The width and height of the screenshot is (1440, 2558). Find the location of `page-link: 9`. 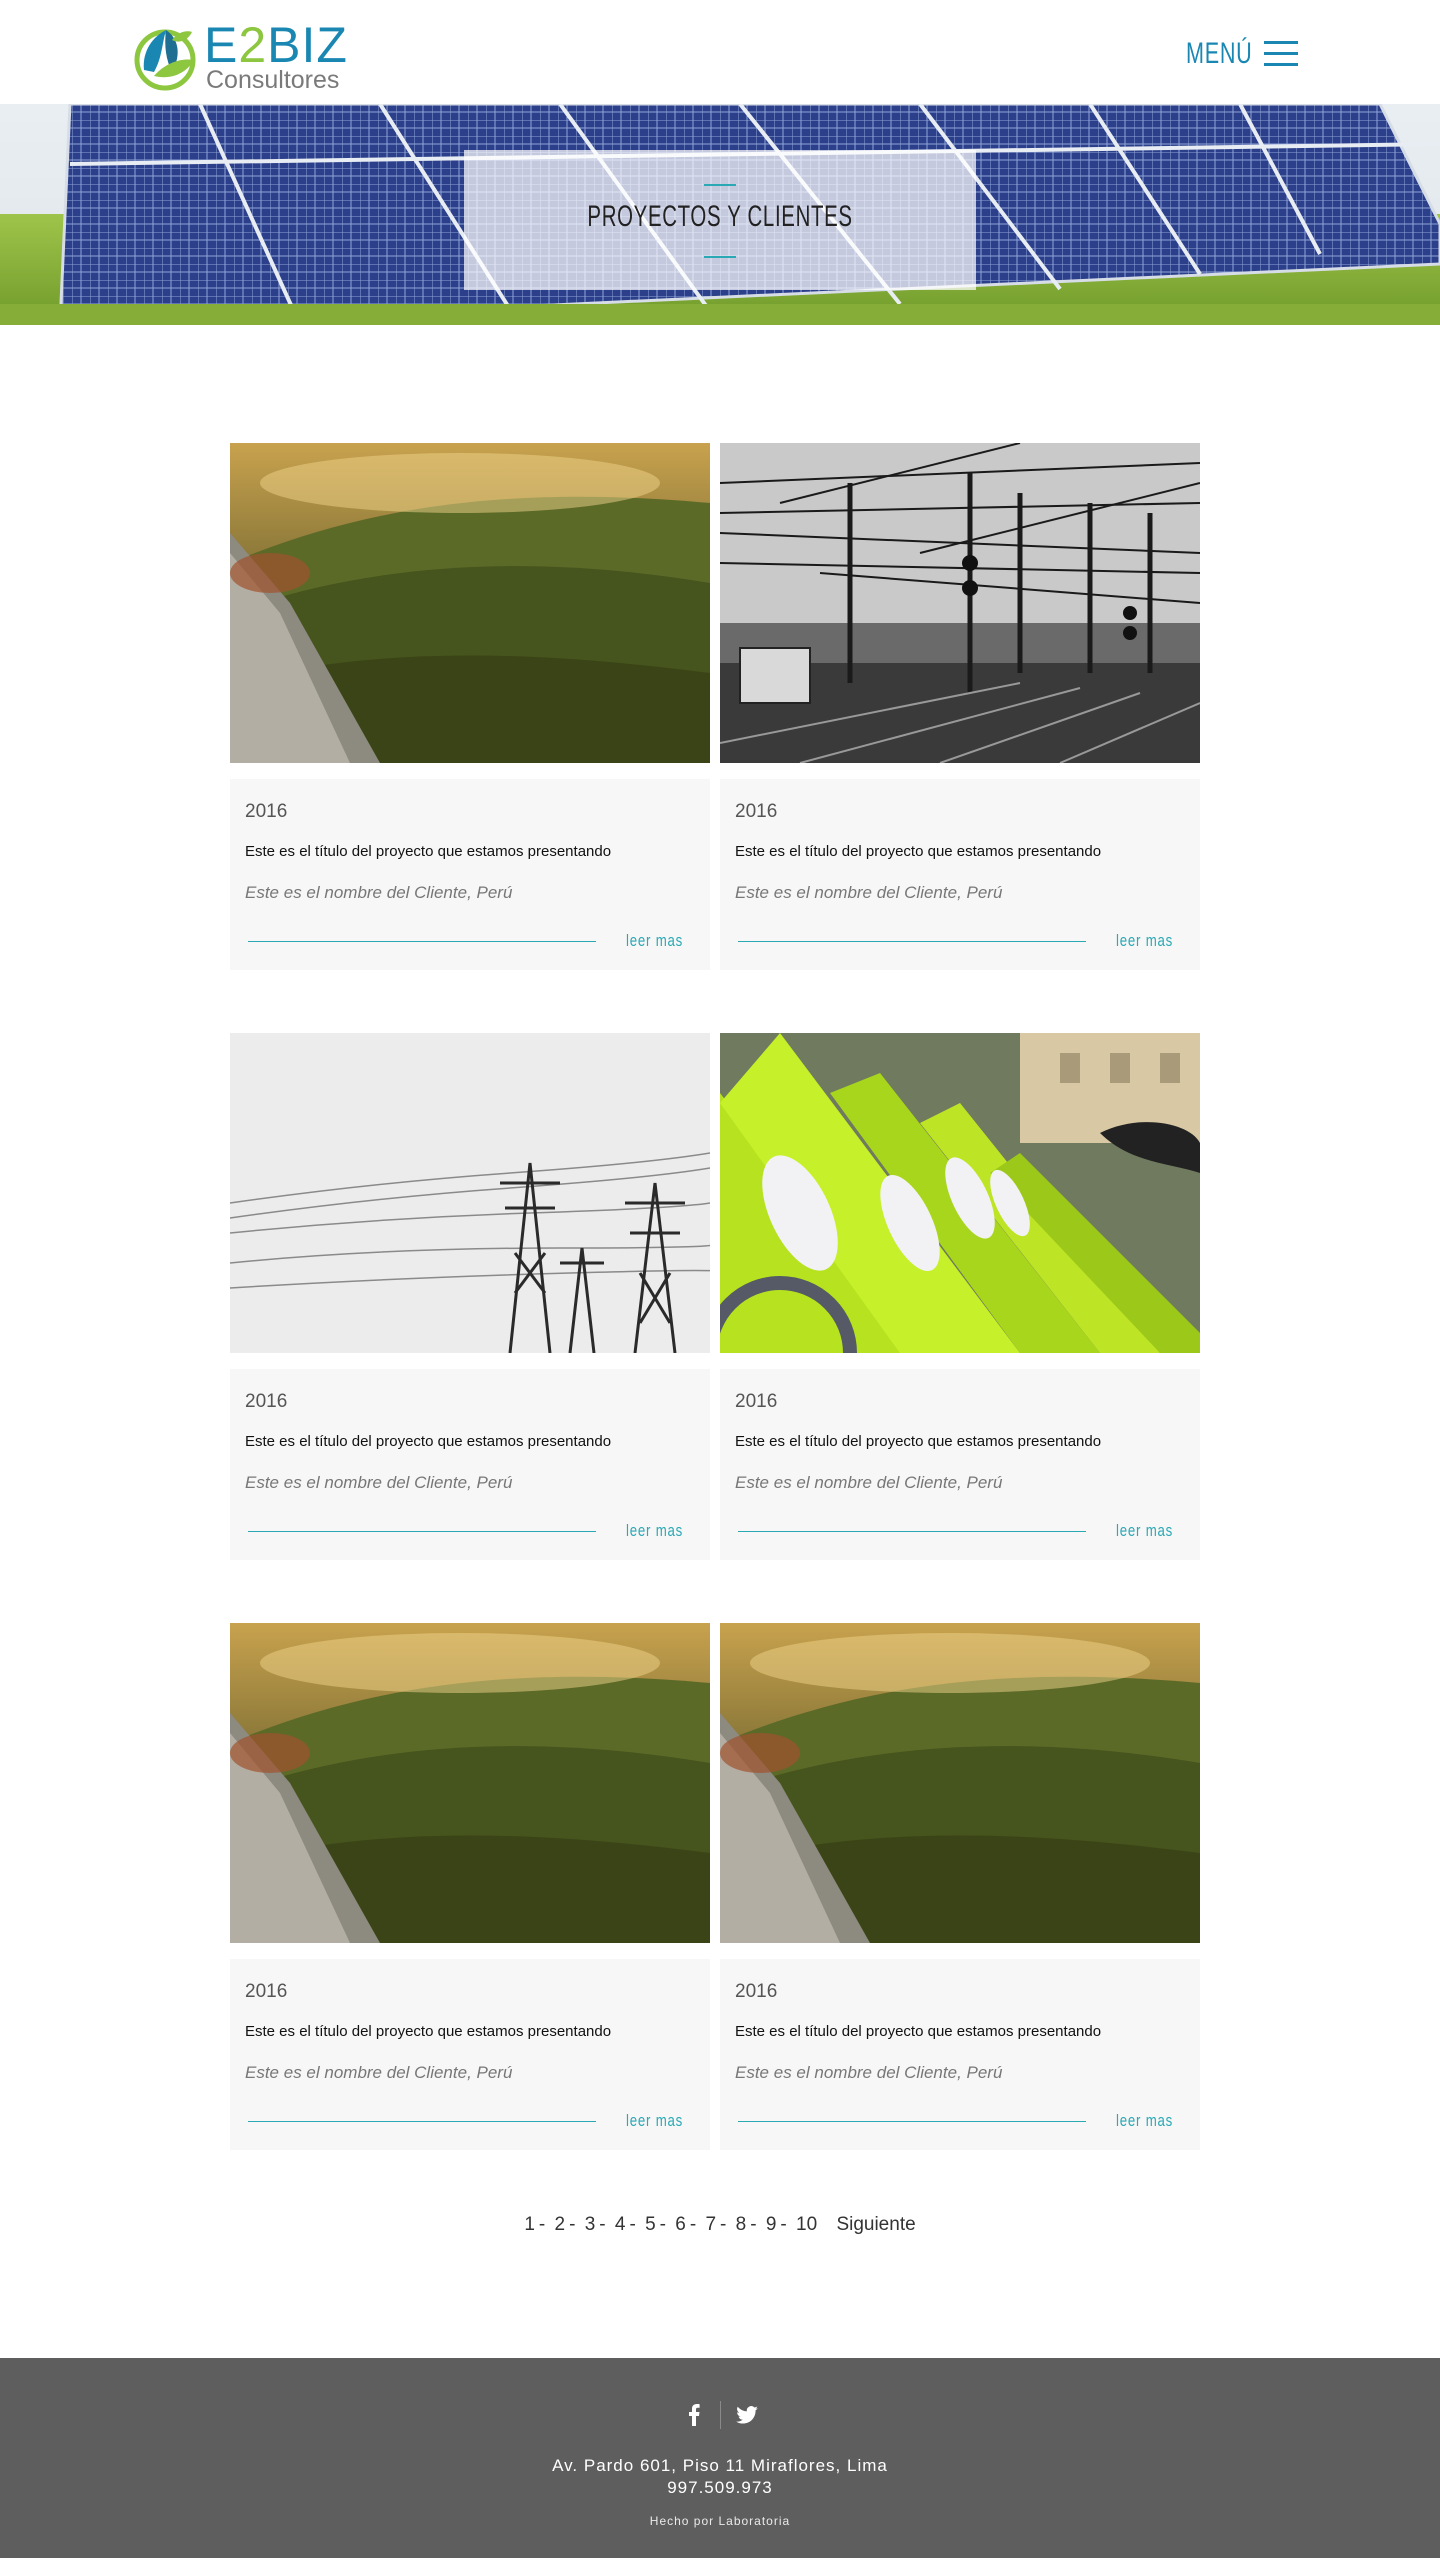

page-link: 9 is located at coordinates (771, 2224).